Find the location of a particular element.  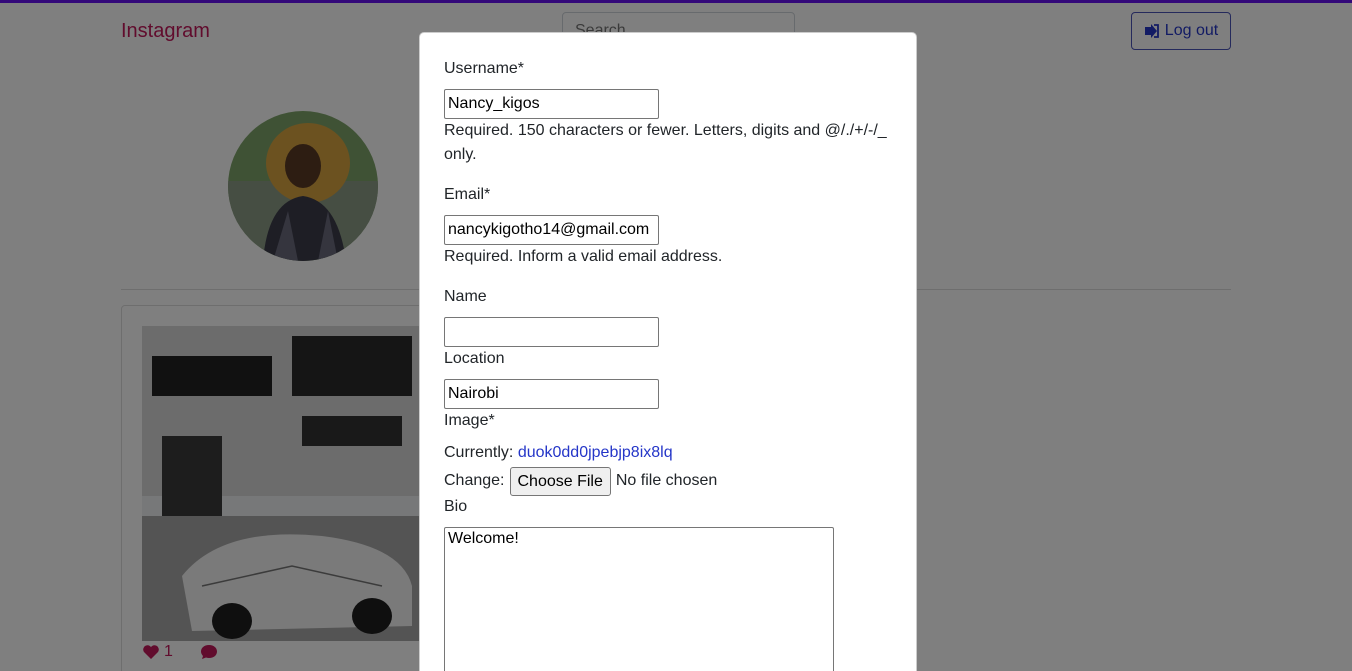

image-change-row: Change: Choose File No file chosen is located at coordinates (580, 481).